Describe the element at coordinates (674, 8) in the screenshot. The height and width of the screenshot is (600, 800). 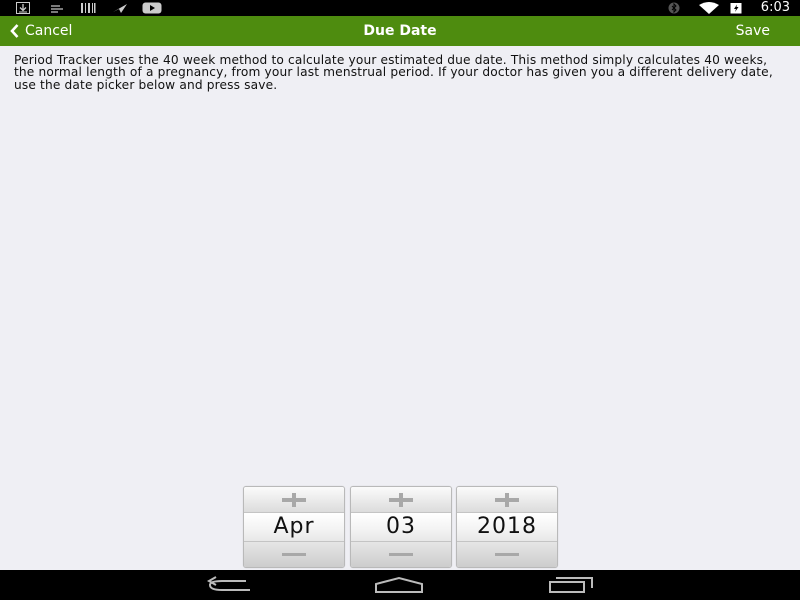
I see `bluetooth-icon` at that location.